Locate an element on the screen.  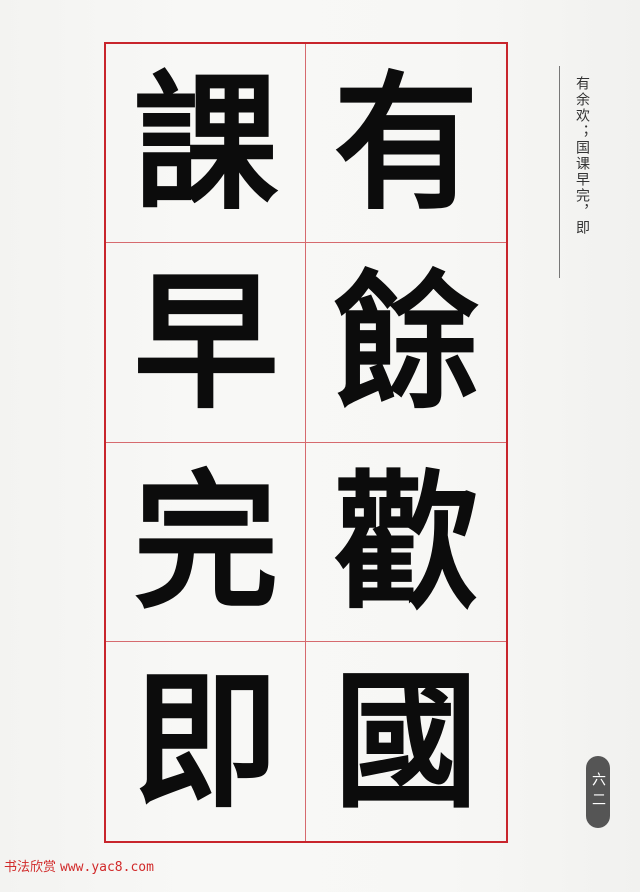
calligraphy-character: 歡 is located at coordinates (406, 541).